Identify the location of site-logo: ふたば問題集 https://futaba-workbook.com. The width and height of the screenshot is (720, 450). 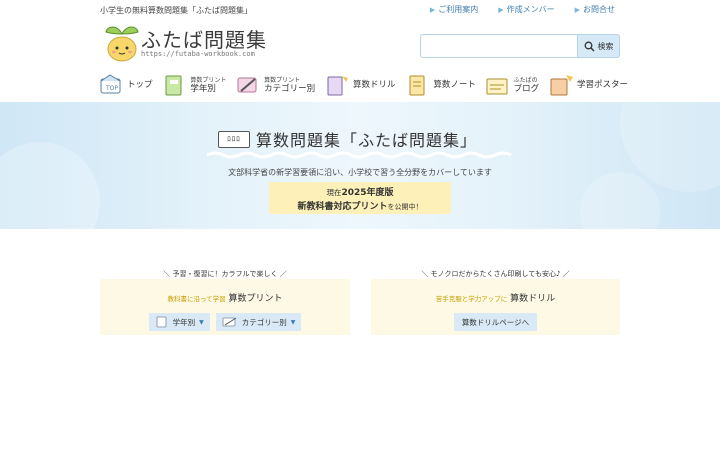
(188, 44).